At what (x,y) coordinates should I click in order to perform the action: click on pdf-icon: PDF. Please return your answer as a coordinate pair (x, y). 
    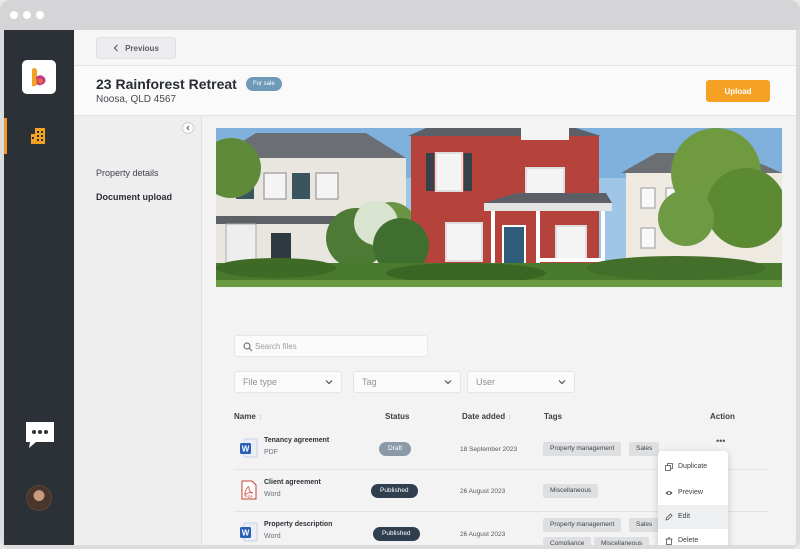
    Looking at the image, I should click on (249, 490).